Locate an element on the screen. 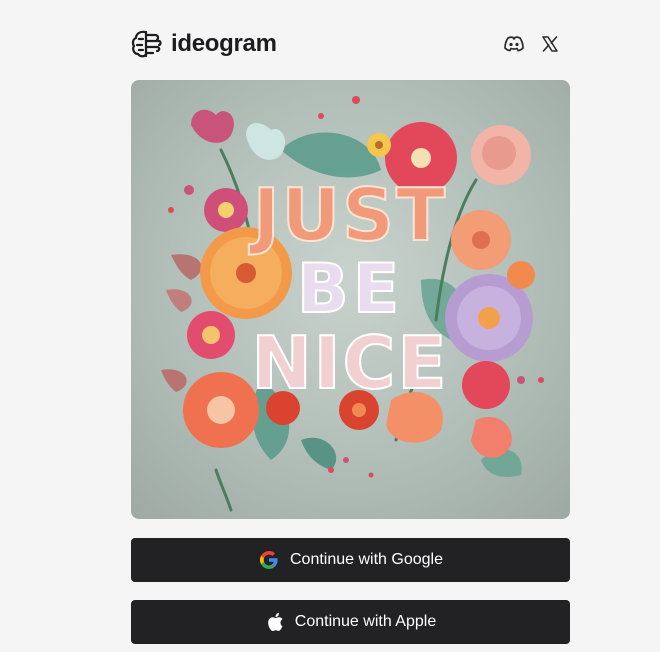  artwork-text-be: BE is located at coordinates (350, 289).